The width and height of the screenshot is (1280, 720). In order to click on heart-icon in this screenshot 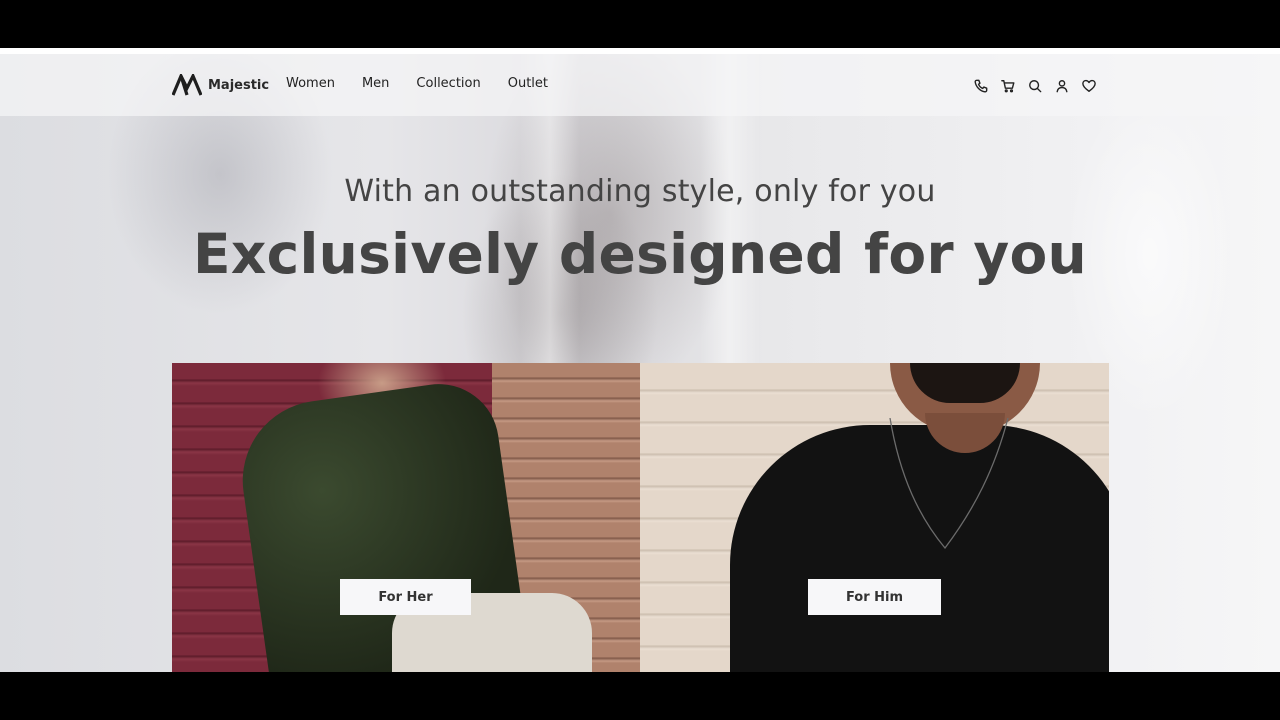, I will do `click(1088, 85)`.